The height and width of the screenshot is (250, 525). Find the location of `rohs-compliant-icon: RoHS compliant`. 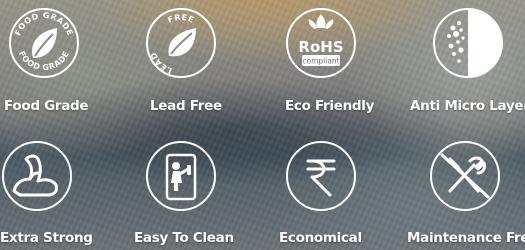

rohs-compliant-icon: RoHS compliant is located at coordinates (321, 43).